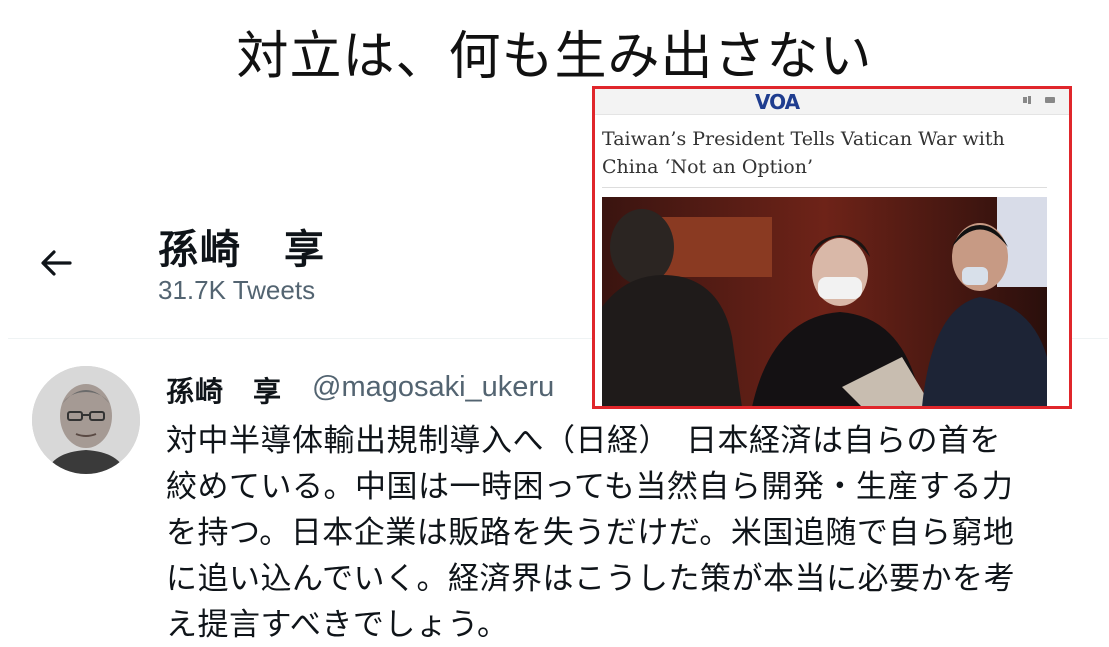 Image resolution: width=1109 pixels, height=647 pixels. Describe the element at coordinates (554, 57) in the screenshot. I see `slide-title: 対立は、何も生み出さない` at that location.